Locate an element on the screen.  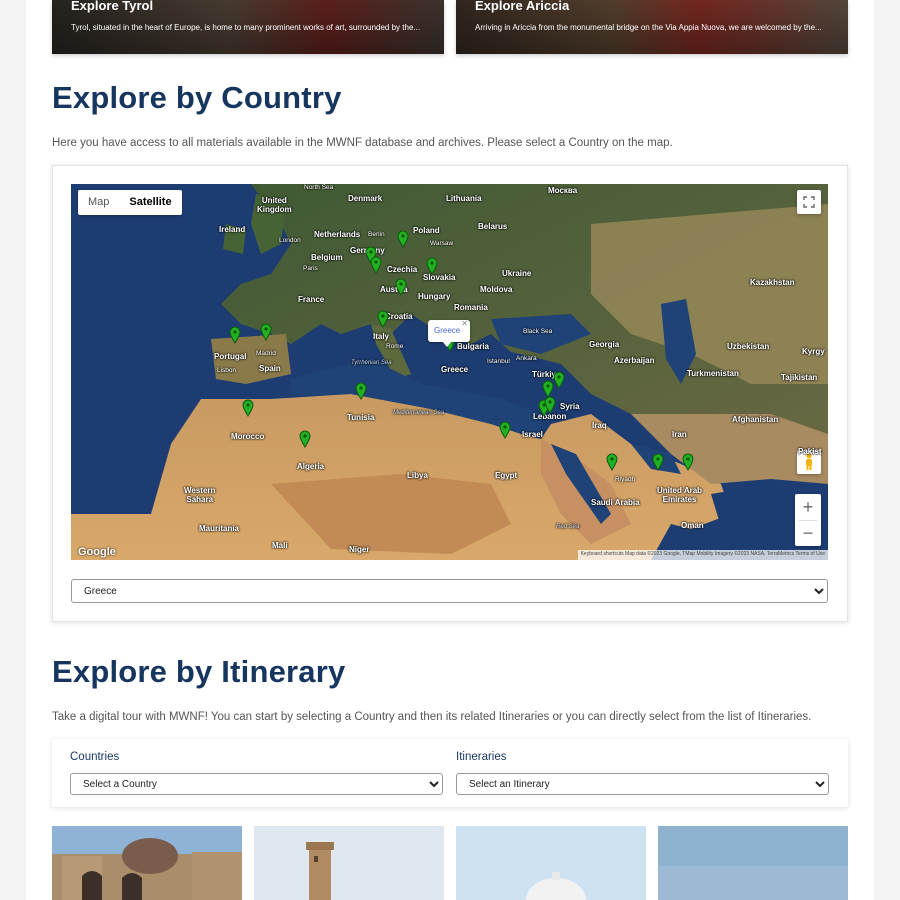
map-label: Tunisia is located at coordinates (361, 417).